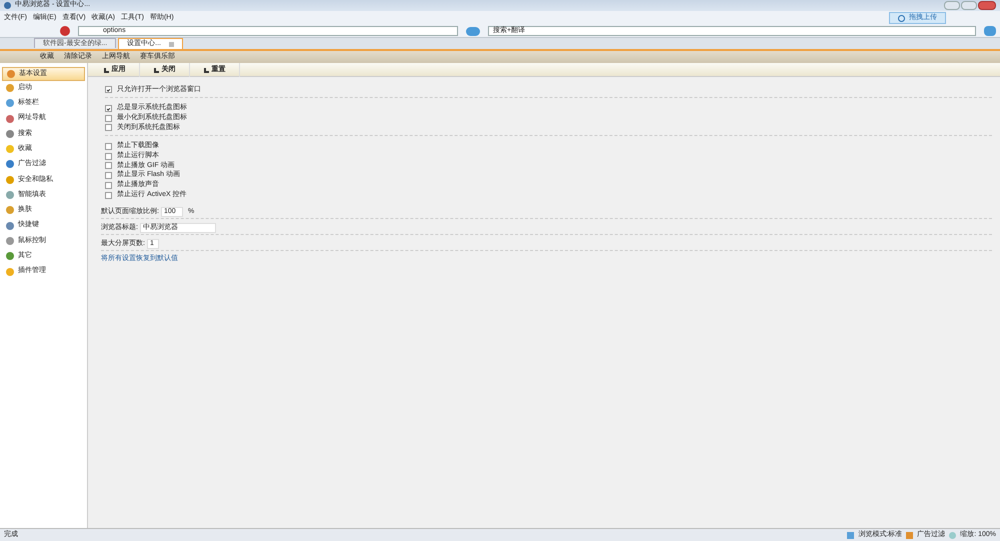 This screenshot has height=541, width=1000. What do you see at coordinates (473, 31) in the screenshot?
I see `go-icon` at bounding box center [473, 31].